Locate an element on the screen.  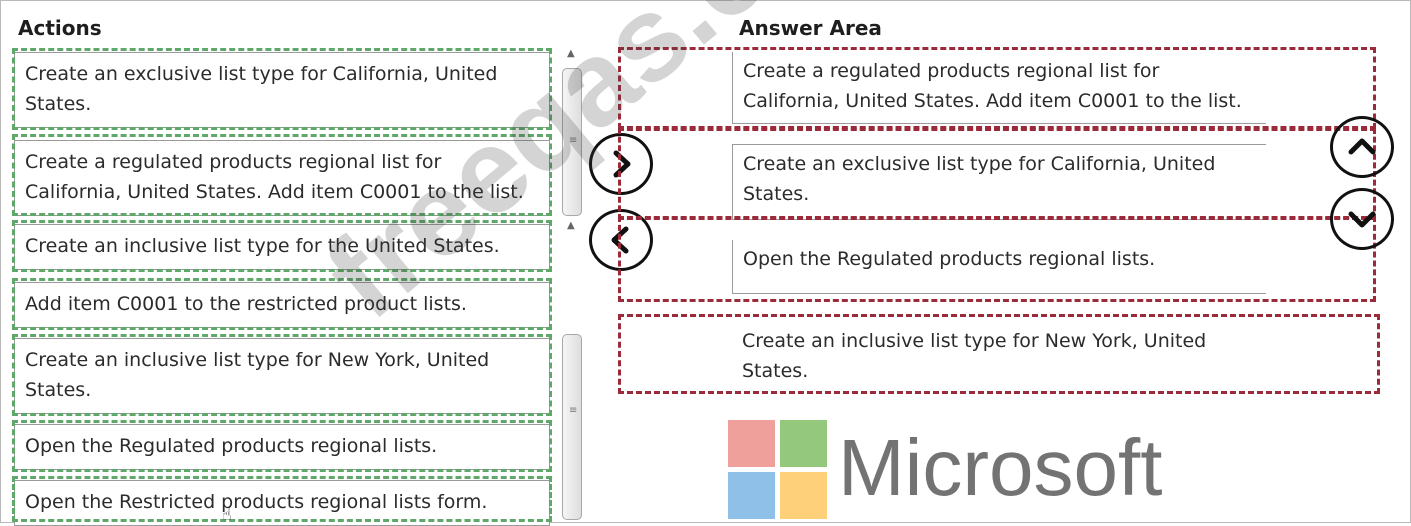
microsoft-wordmark: Microsoft is located at coordinates (1000, 467).